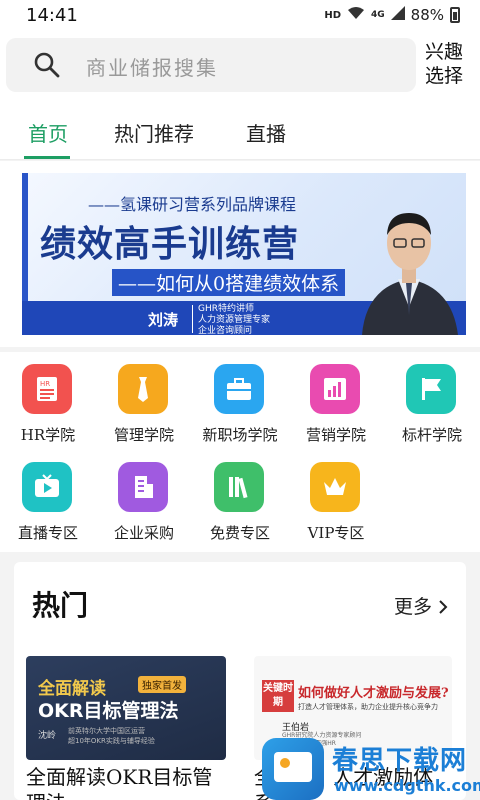 This screenshot has height=800, width=480. What do you see at coordinates (410, 274) in the screenshot?
I see `speaker-photo` at bounding box center [410, 274].